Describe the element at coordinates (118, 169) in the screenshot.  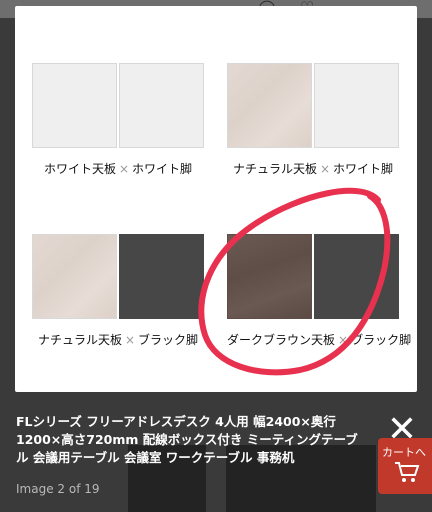
I see `option-label: ホワイト天板 × ホワイト脚` at that location.